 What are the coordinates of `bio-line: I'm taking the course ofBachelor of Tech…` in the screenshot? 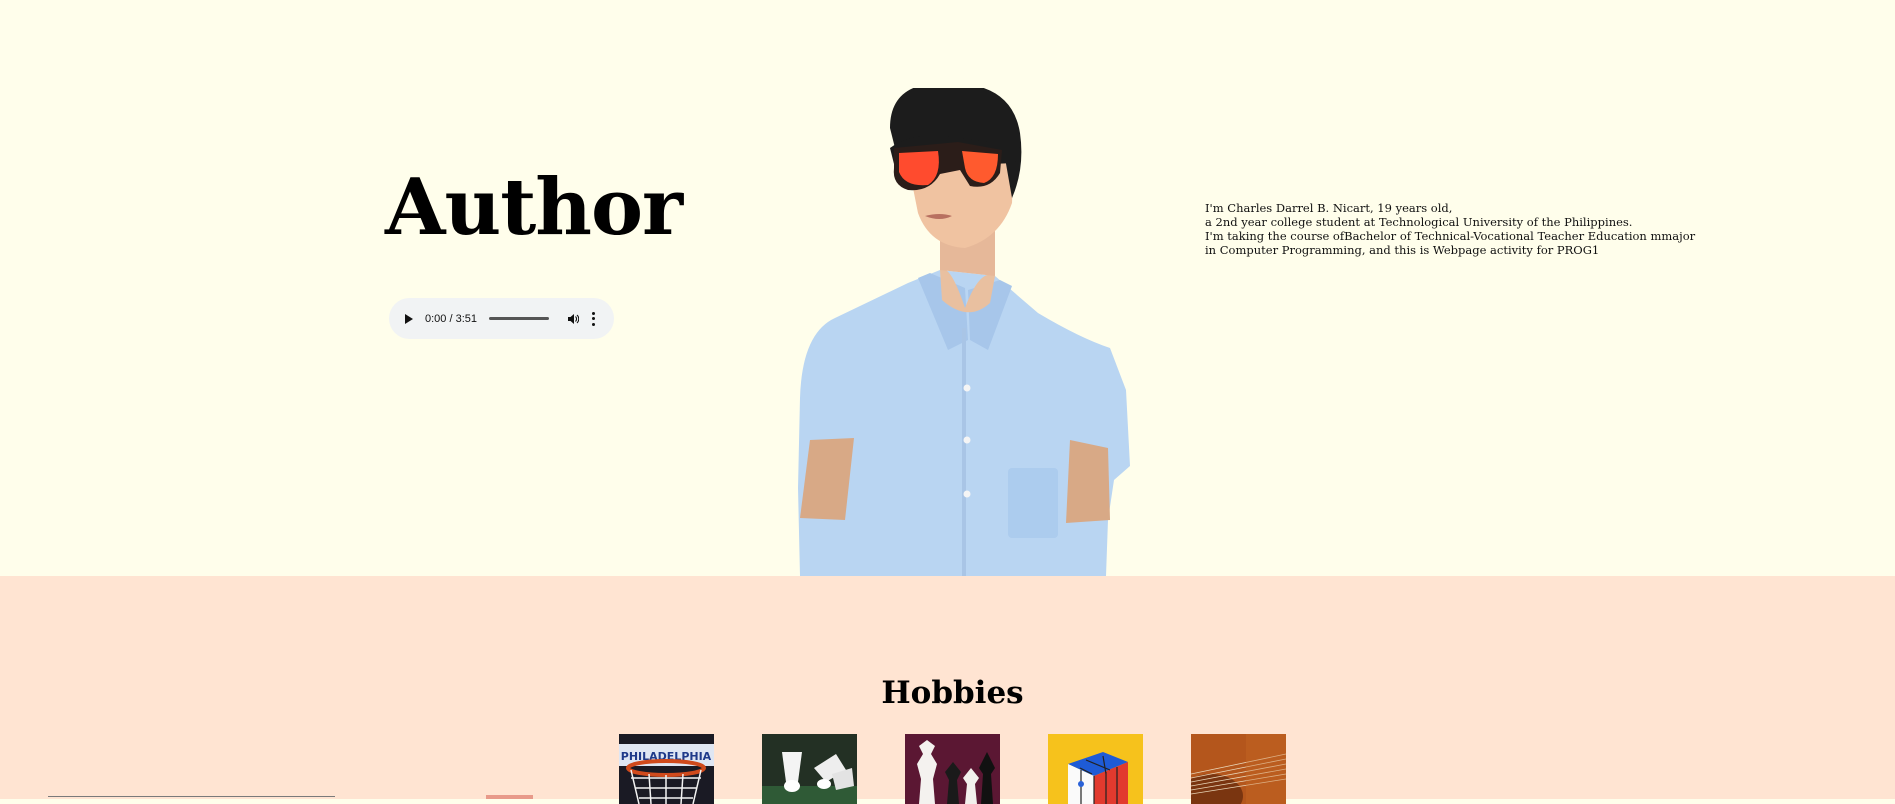 It's located at (1450, 243).